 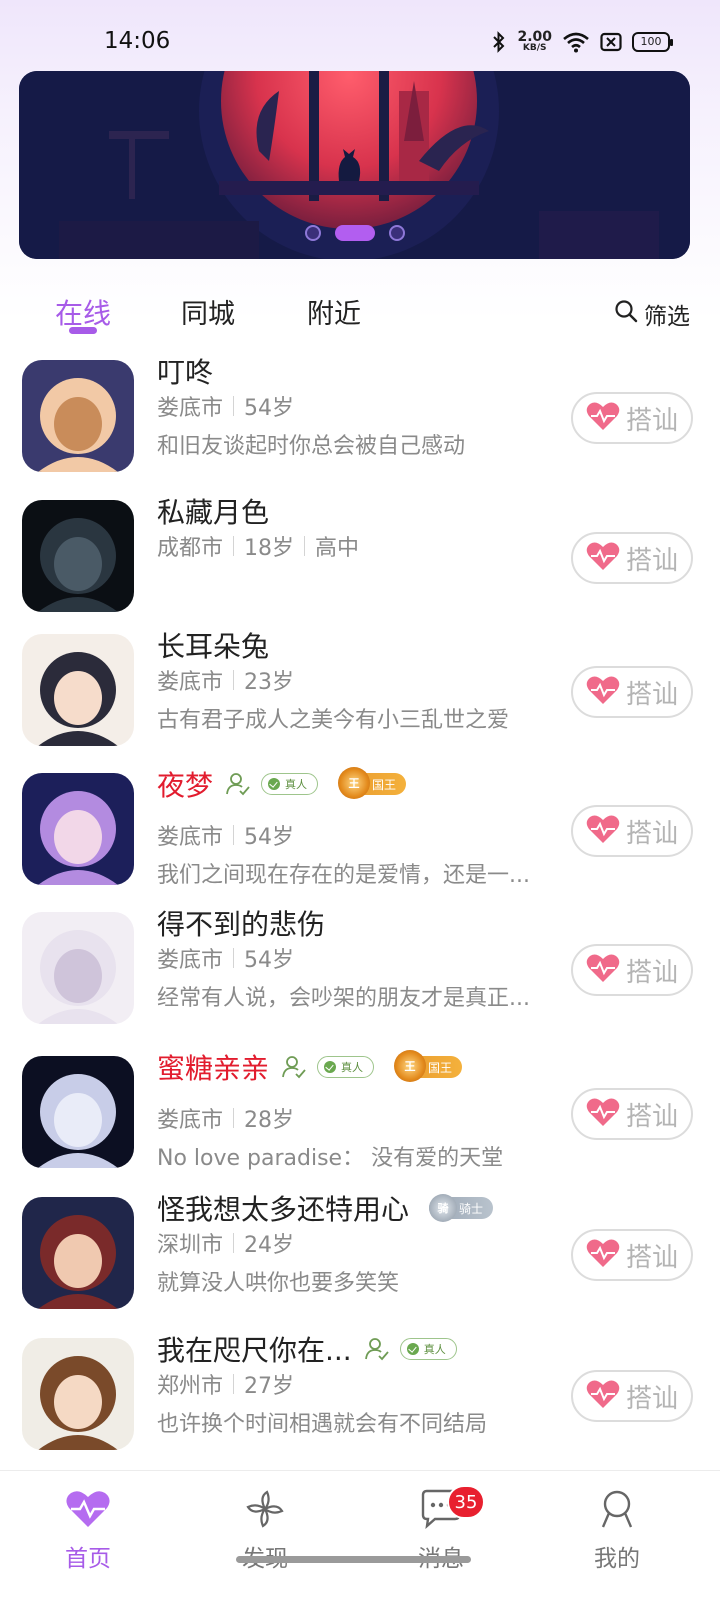 What do you see at coordinates (322, 1424) in the screenshot?
I see `user-signature: 也许换个时间相遇就会有不同结局` at bounding box center [322, 1424].